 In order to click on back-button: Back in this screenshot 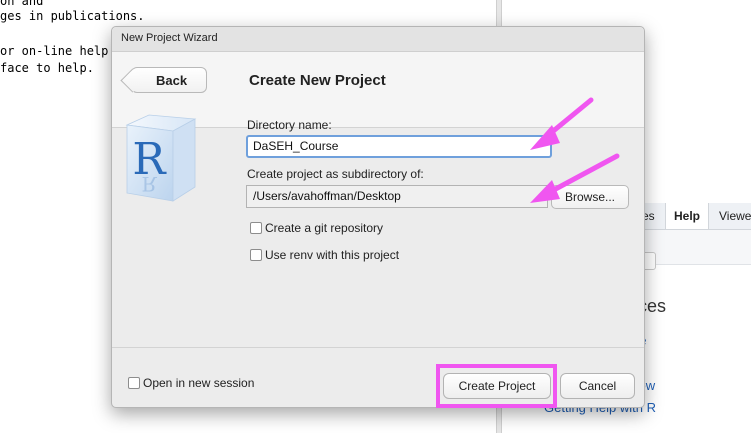, I will do `click(163, 80)`.